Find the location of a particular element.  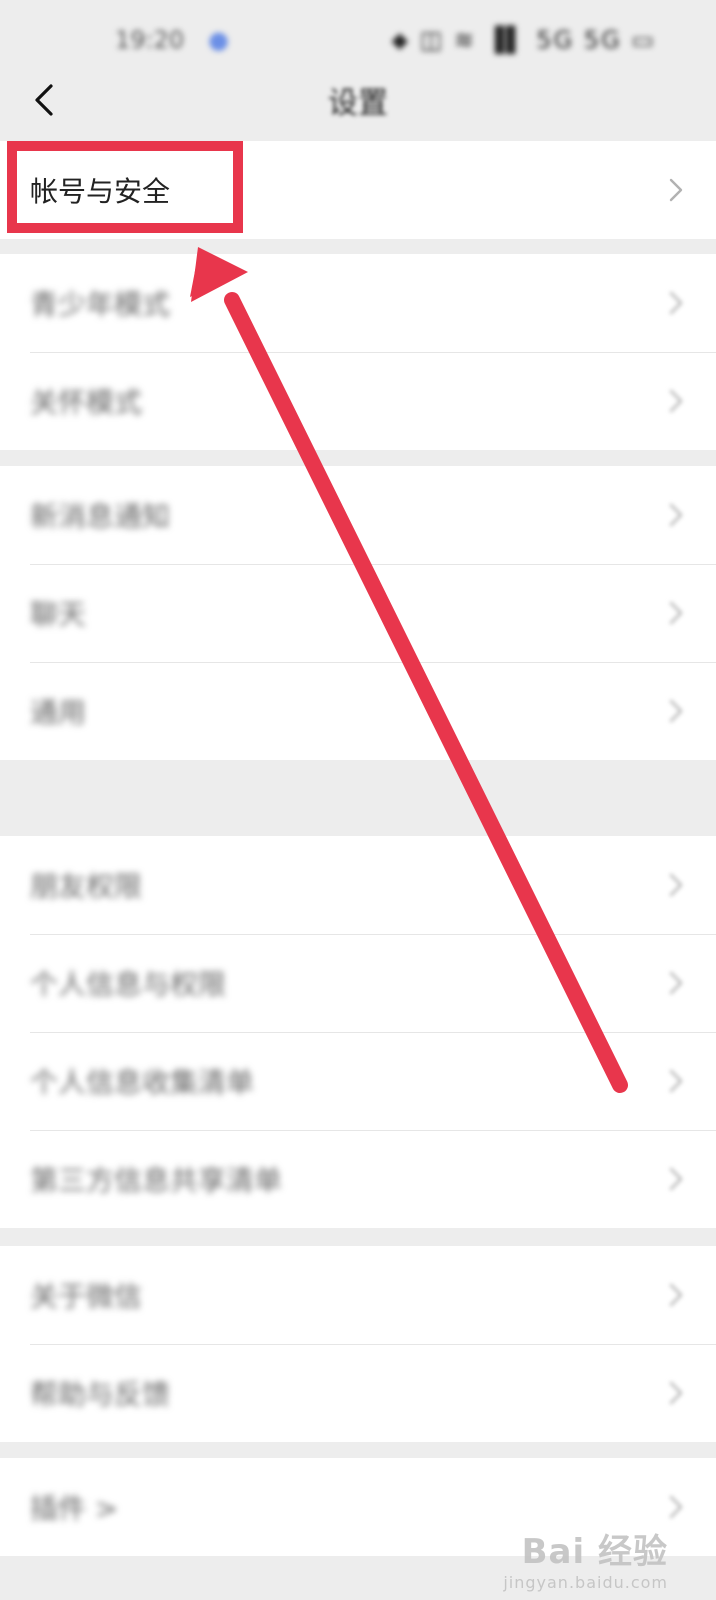

settings-row-label: 关于微信 is located at coordinates (86, 1296).